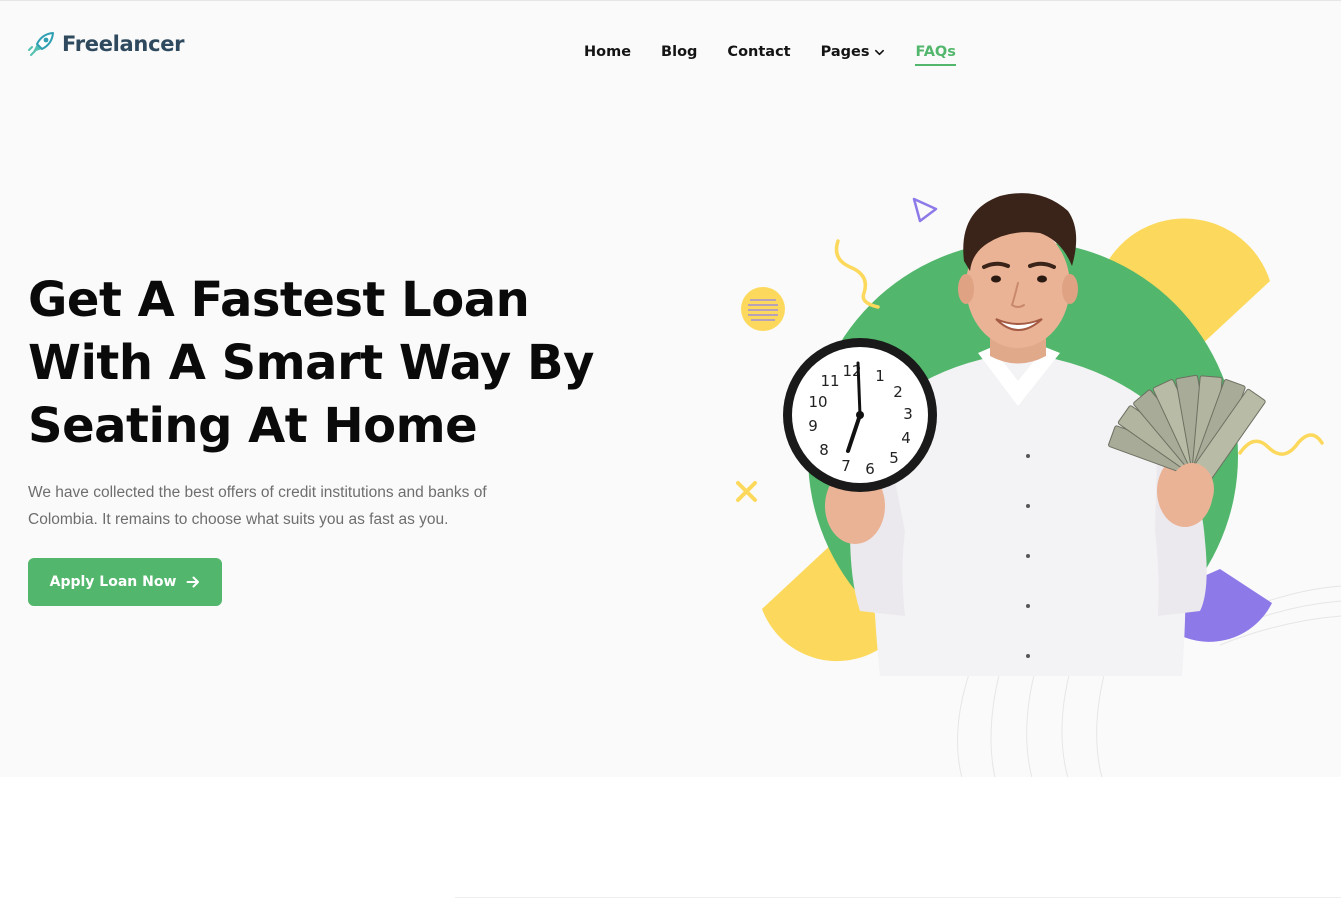 This screenshot has height=899, width=1341. I want to click on svg-text: 4, so click(906, 438).